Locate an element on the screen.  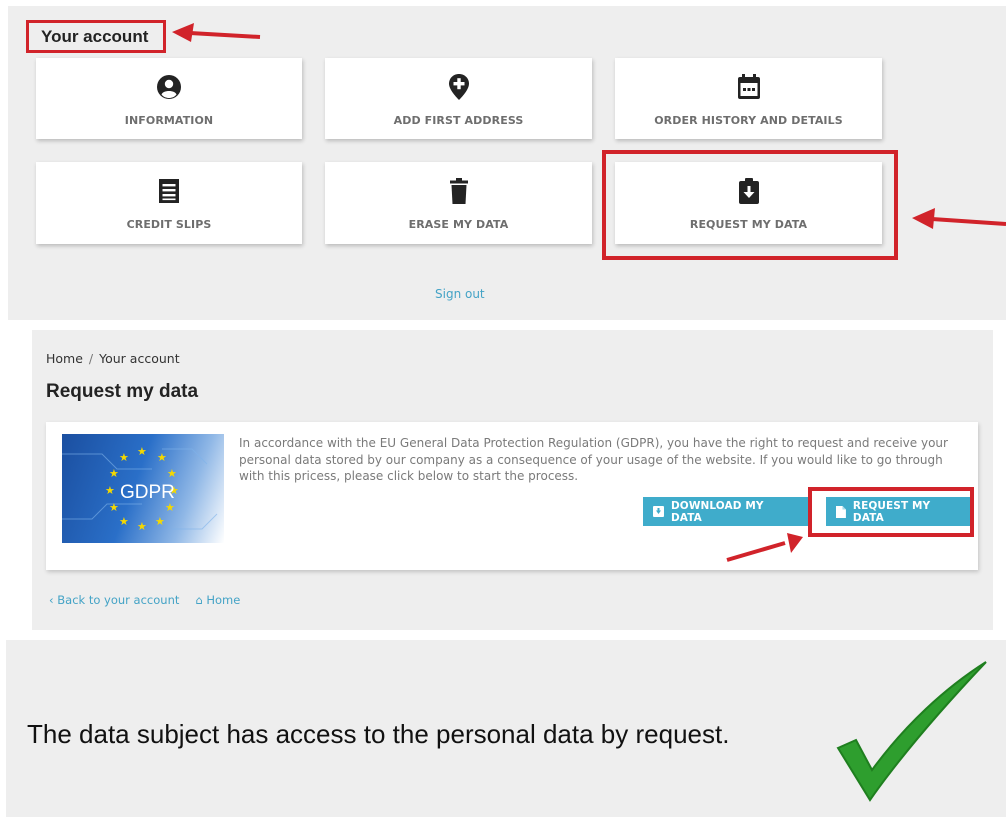
arrow-request-tile is located at coordinates (959, 218).